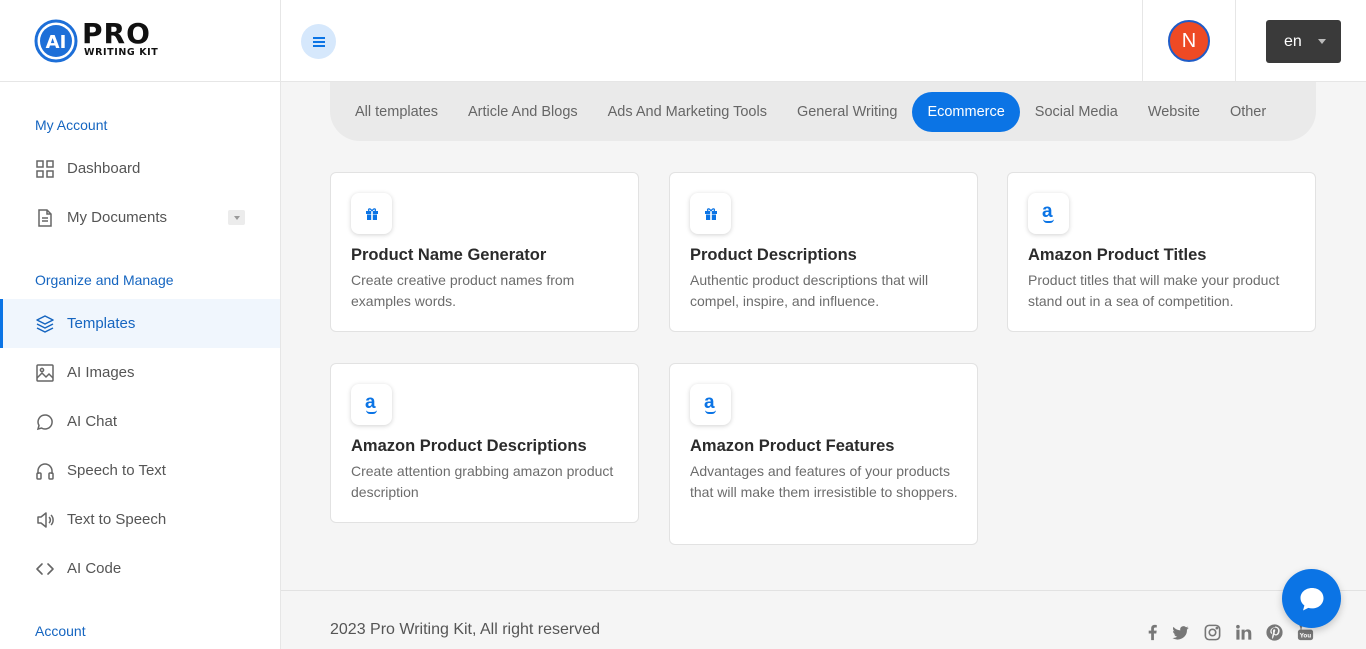 The width and height of the screenshot is (1366, 649). Describe the element at coordinates (117, 519) in the screenshot. I see `sidebar-item-label: Text to Speech` at that location.